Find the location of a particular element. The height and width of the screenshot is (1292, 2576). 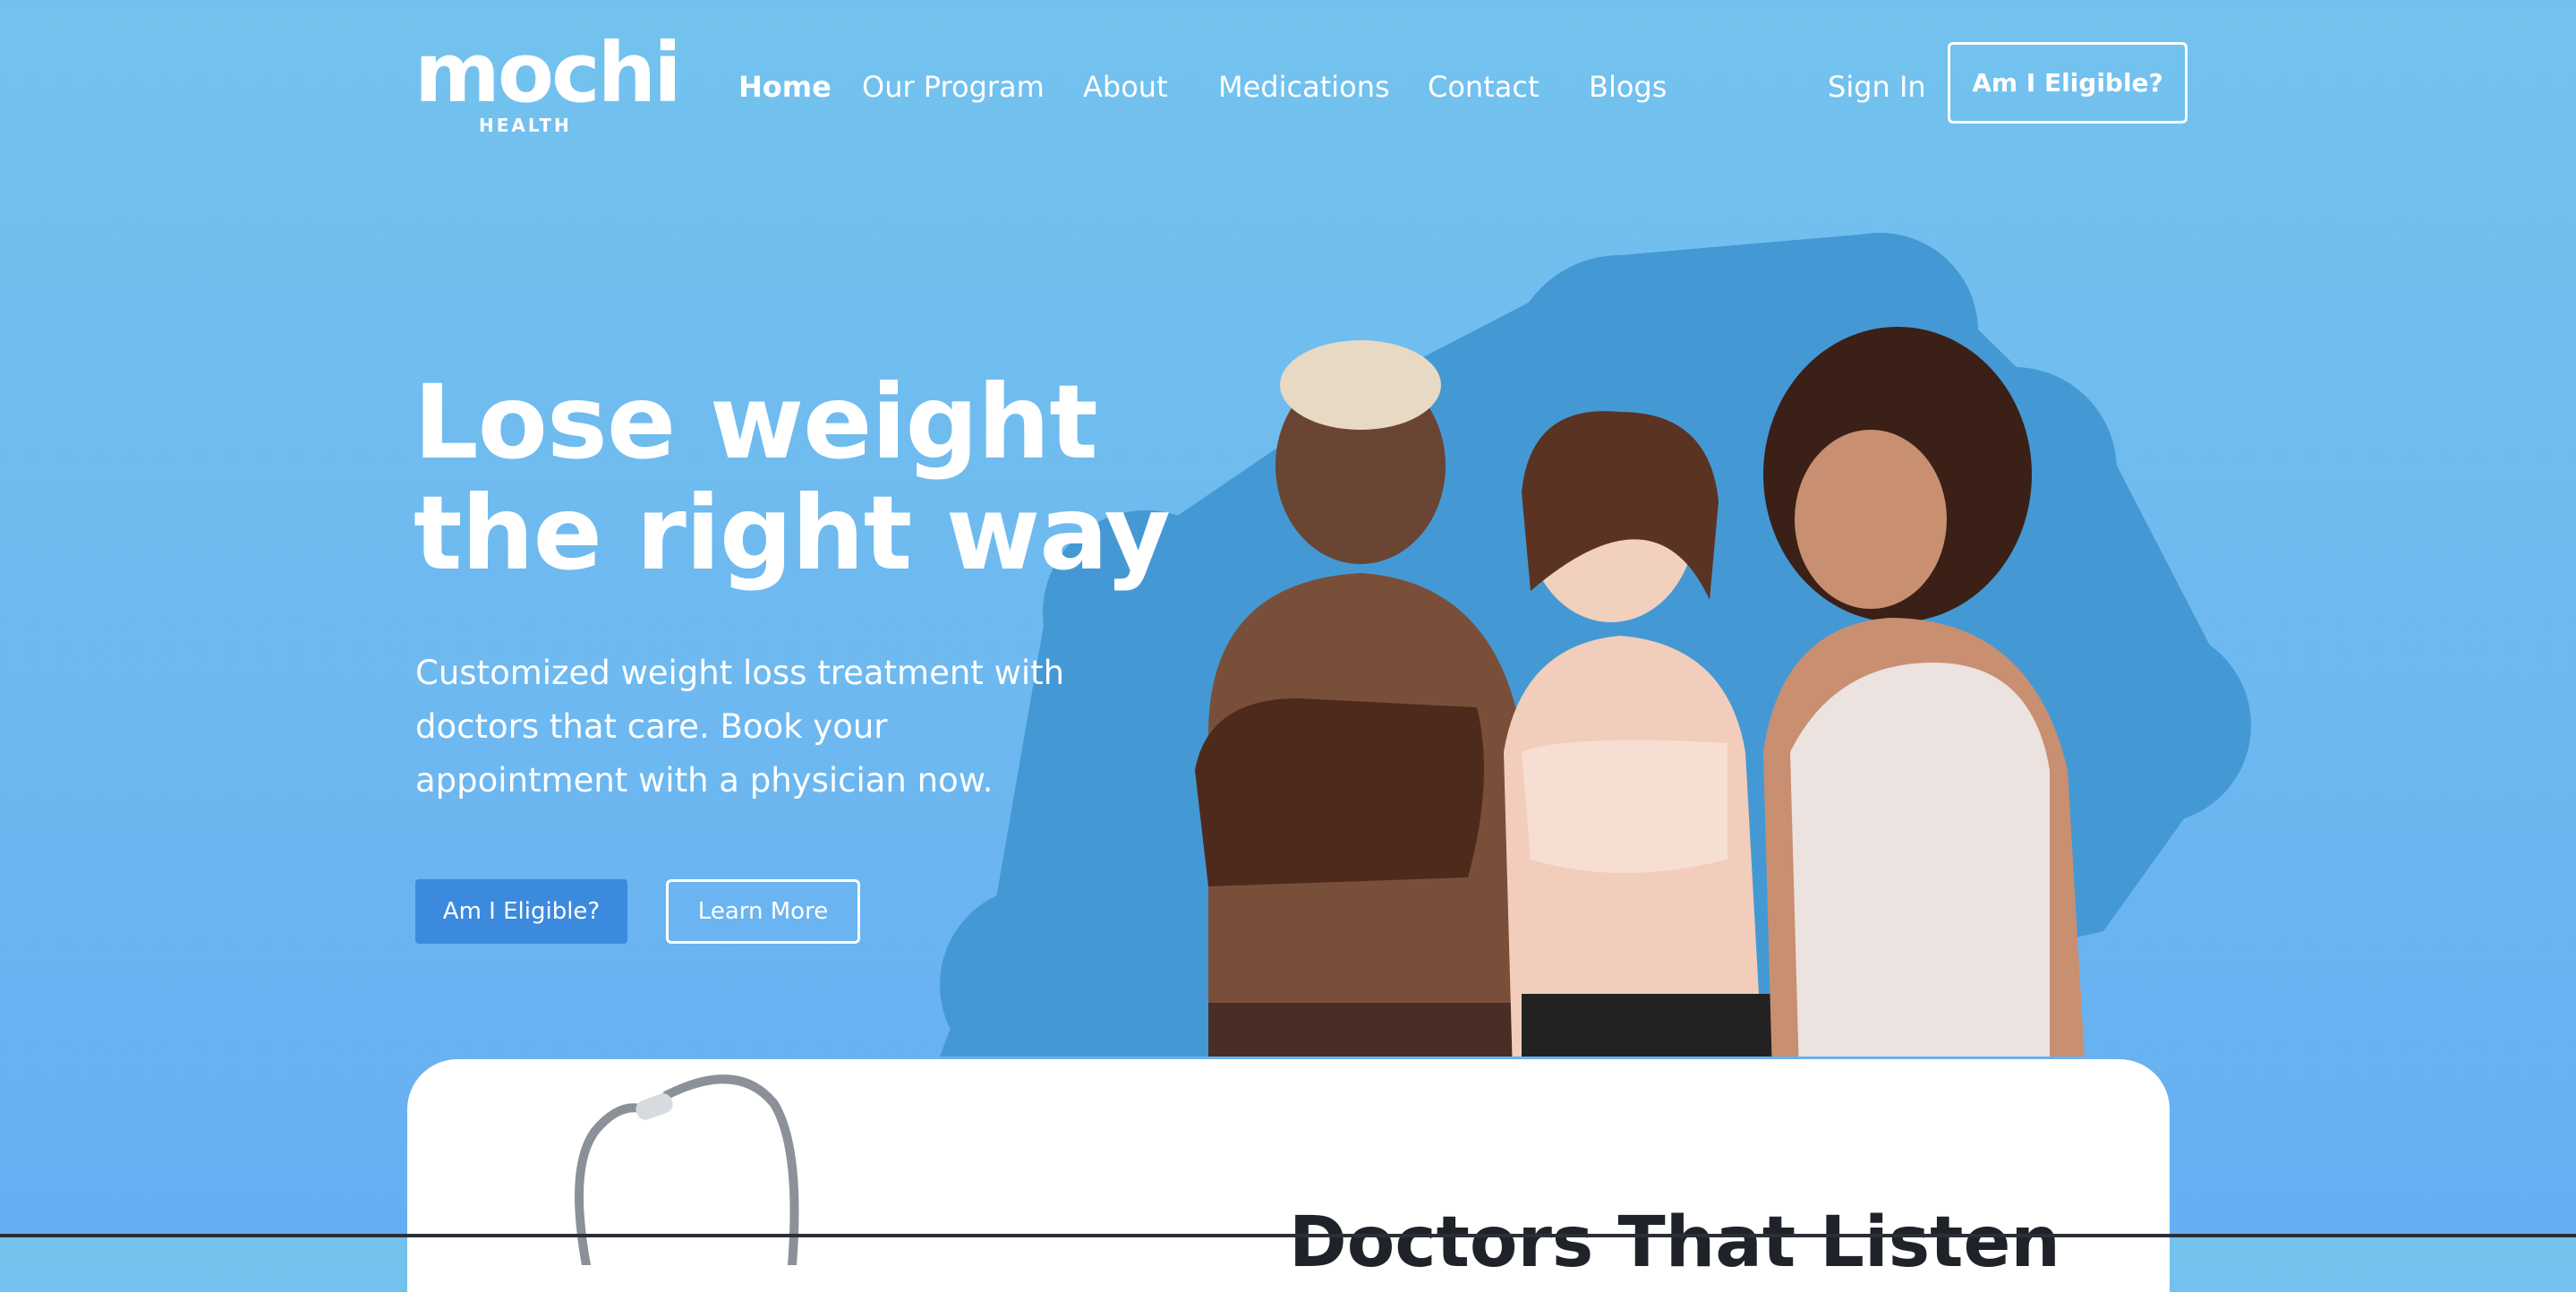

hero-title: Lose weight the right way is located at coordinates (792, 478).